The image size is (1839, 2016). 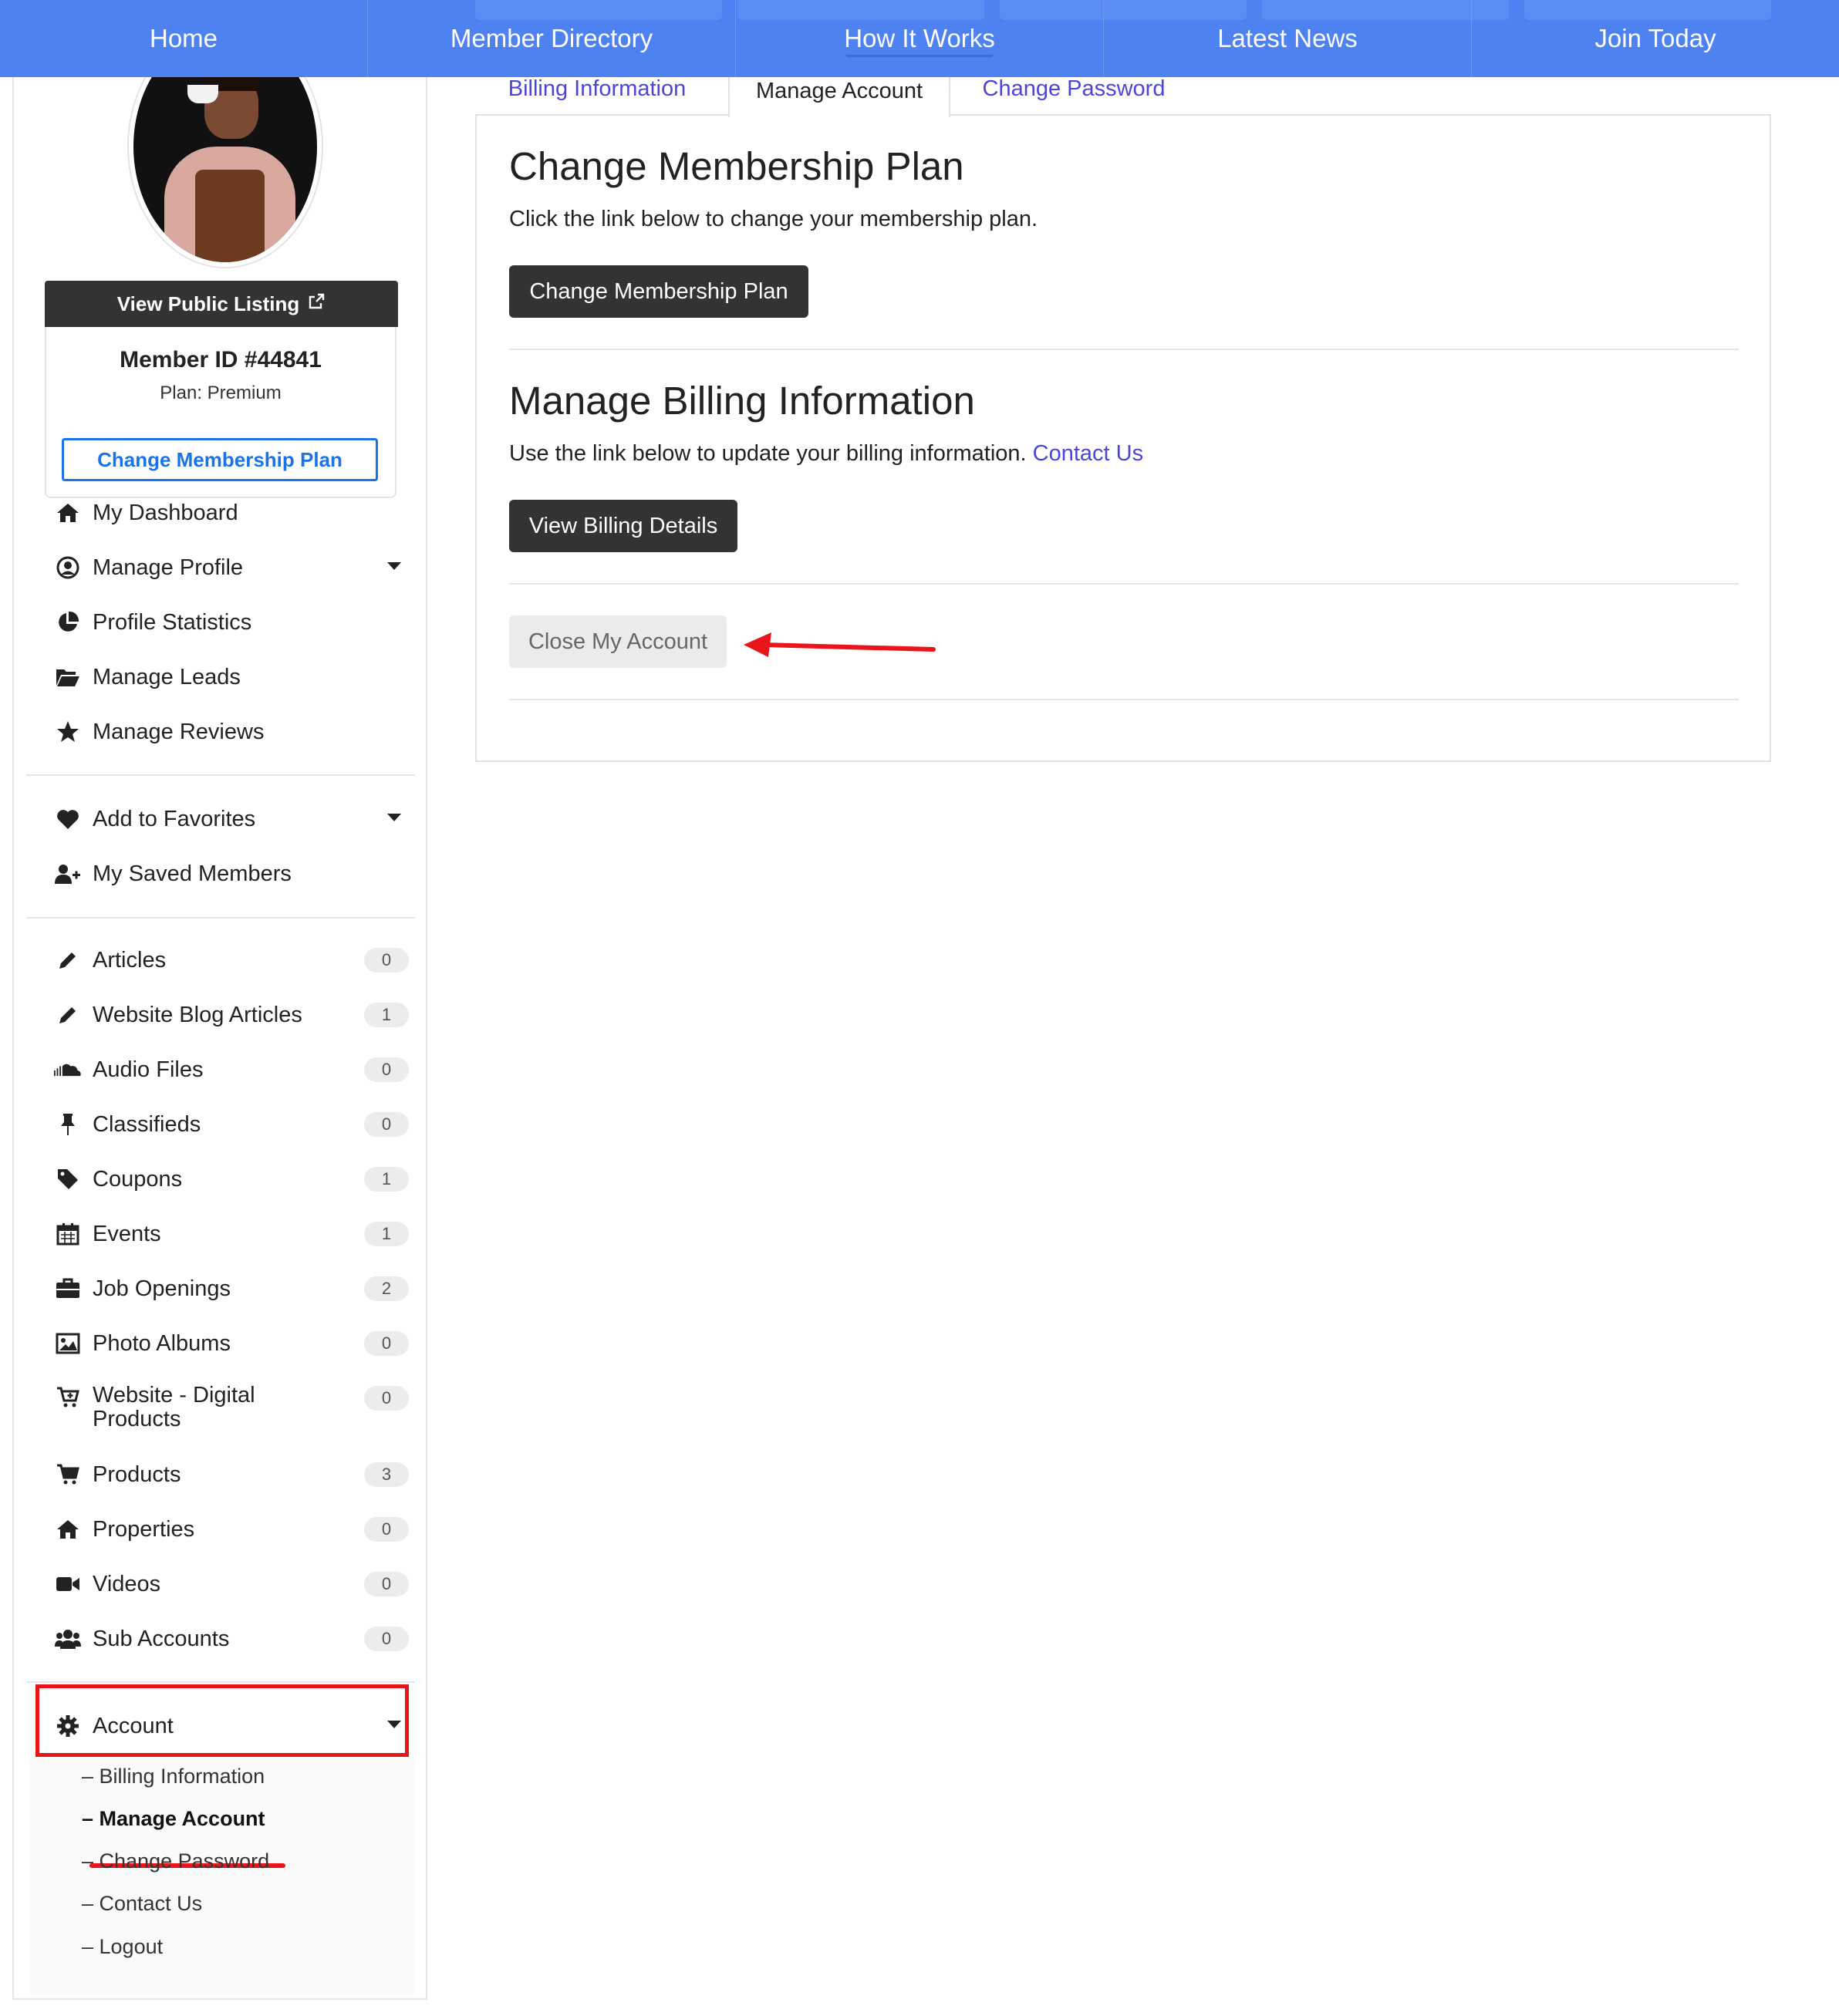 I want to click on sidebar-item-articles: Articles 0, so click(x=232, y=960).